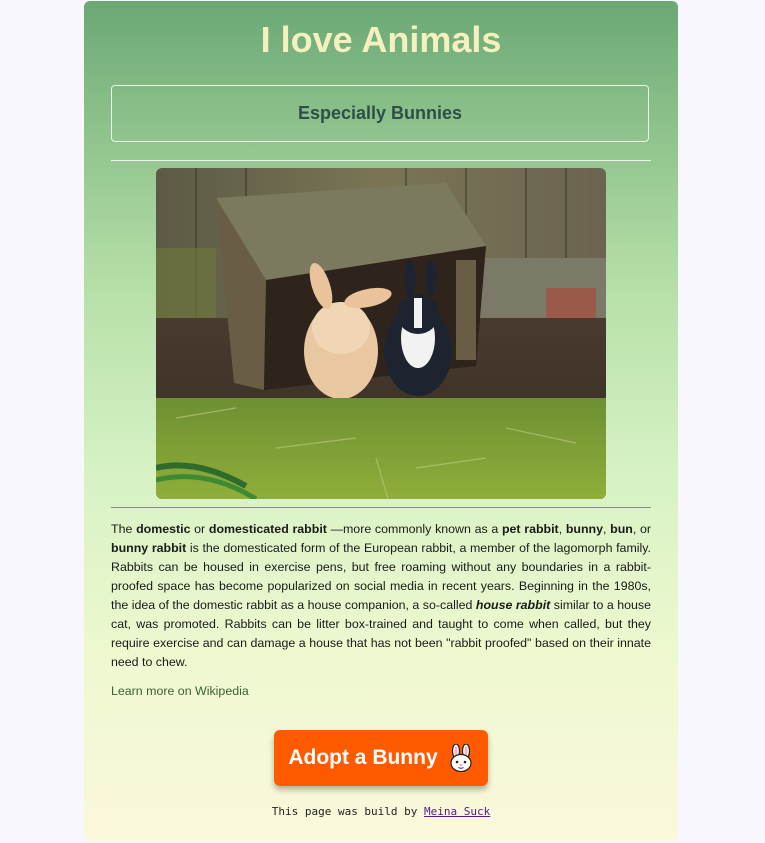 This screenshot has height=843, width=765. I want to click on paragraph-bold-term: pet rabbit, so click(530, 529).